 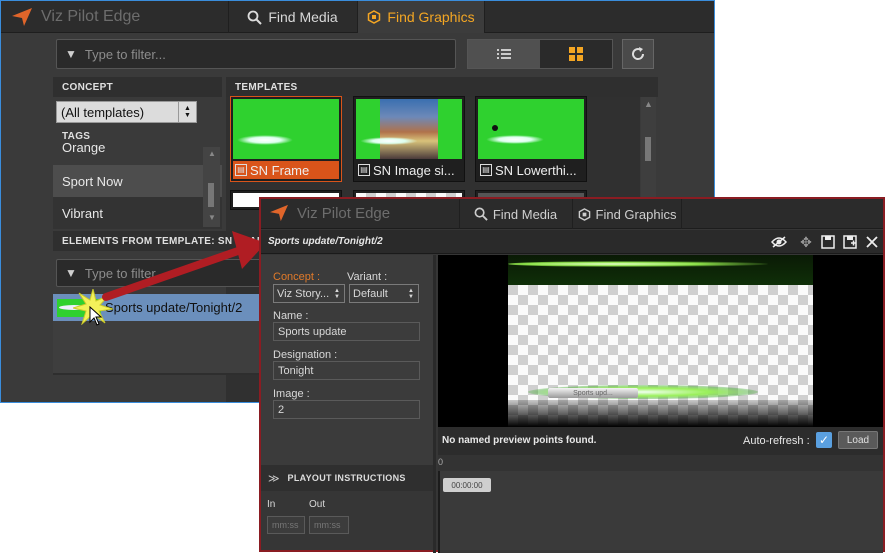 What do you see at coordinates (96, 316) in the screenshot?
I see `mouse-cursor-icon` at bounding box center [96, 316].